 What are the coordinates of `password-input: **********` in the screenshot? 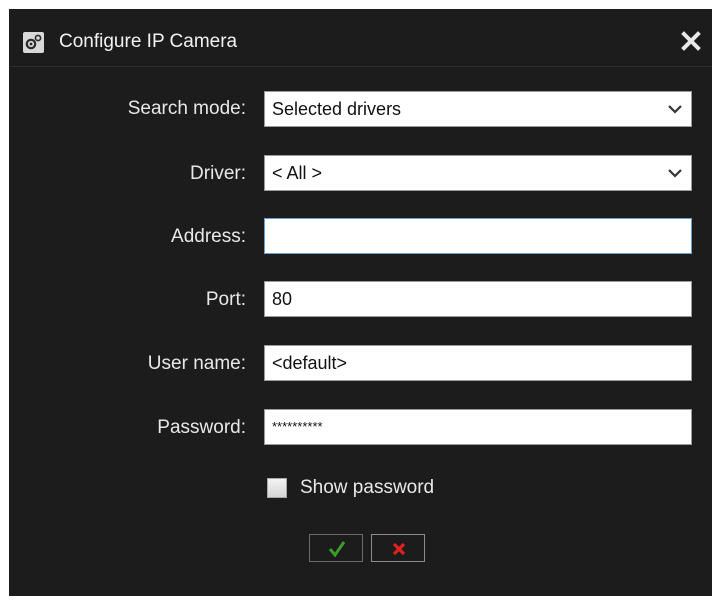 It's located at (478, 427).